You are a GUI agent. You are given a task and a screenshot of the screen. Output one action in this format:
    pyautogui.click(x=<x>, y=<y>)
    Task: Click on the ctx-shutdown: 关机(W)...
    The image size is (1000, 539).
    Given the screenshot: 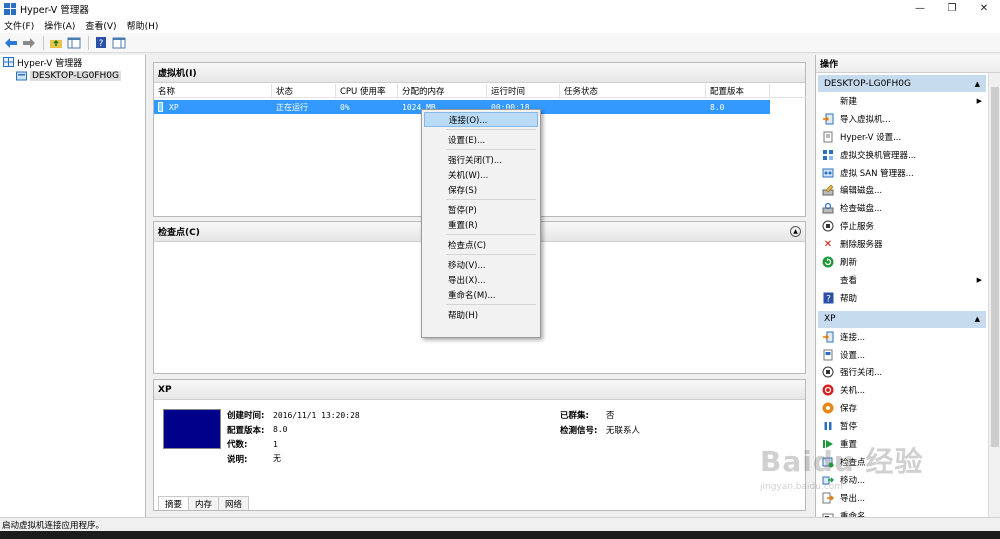 What is the action you would take?
    pyautogui.click(x=481, y=174)
    